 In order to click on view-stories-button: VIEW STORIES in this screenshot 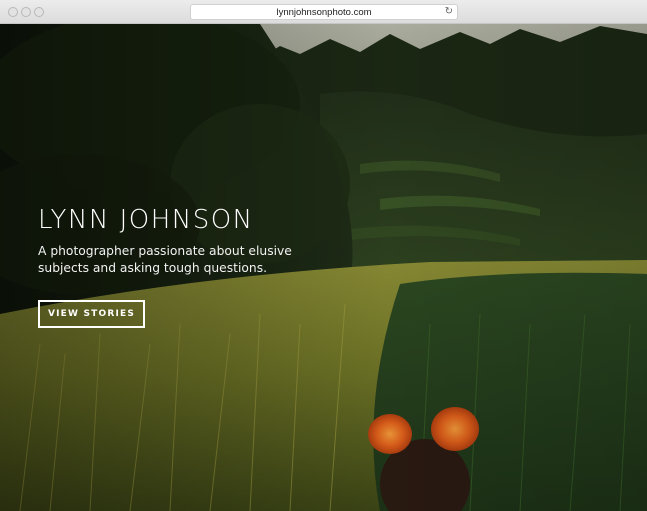, I will do `click(91, 314)`.